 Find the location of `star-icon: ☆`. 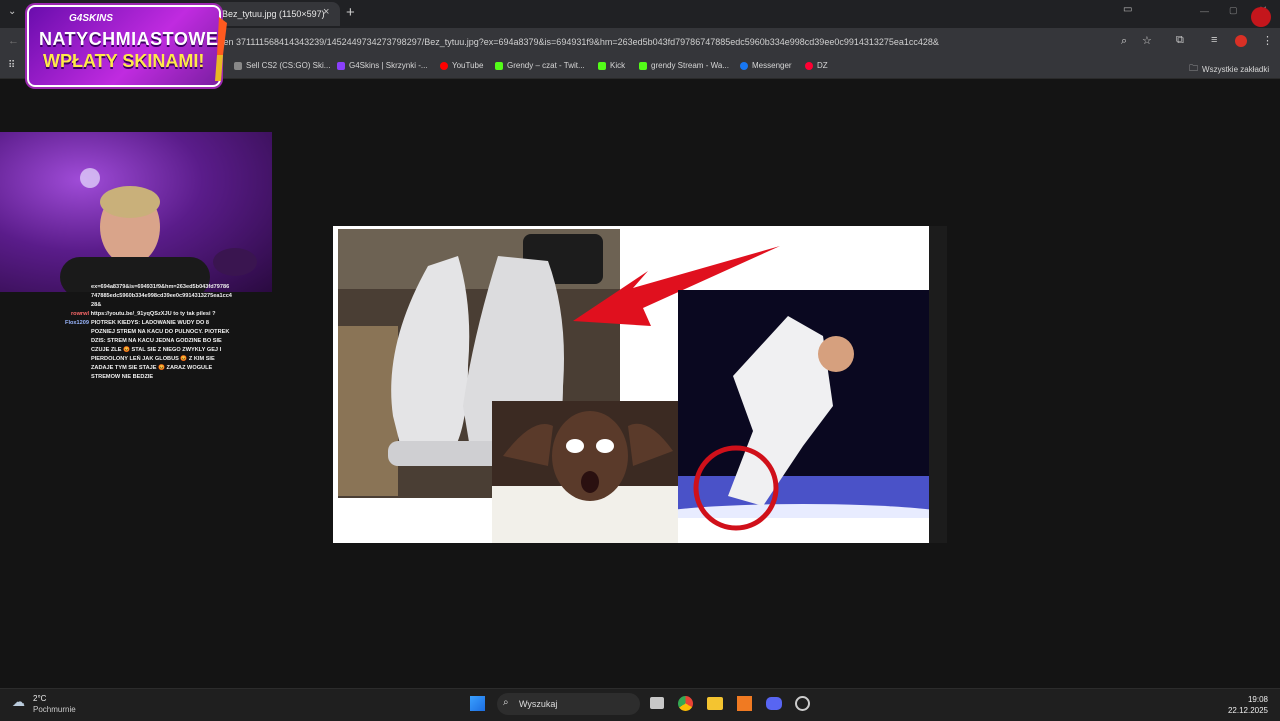

star-icon: ☆ is located at coordinates (1147, 40).